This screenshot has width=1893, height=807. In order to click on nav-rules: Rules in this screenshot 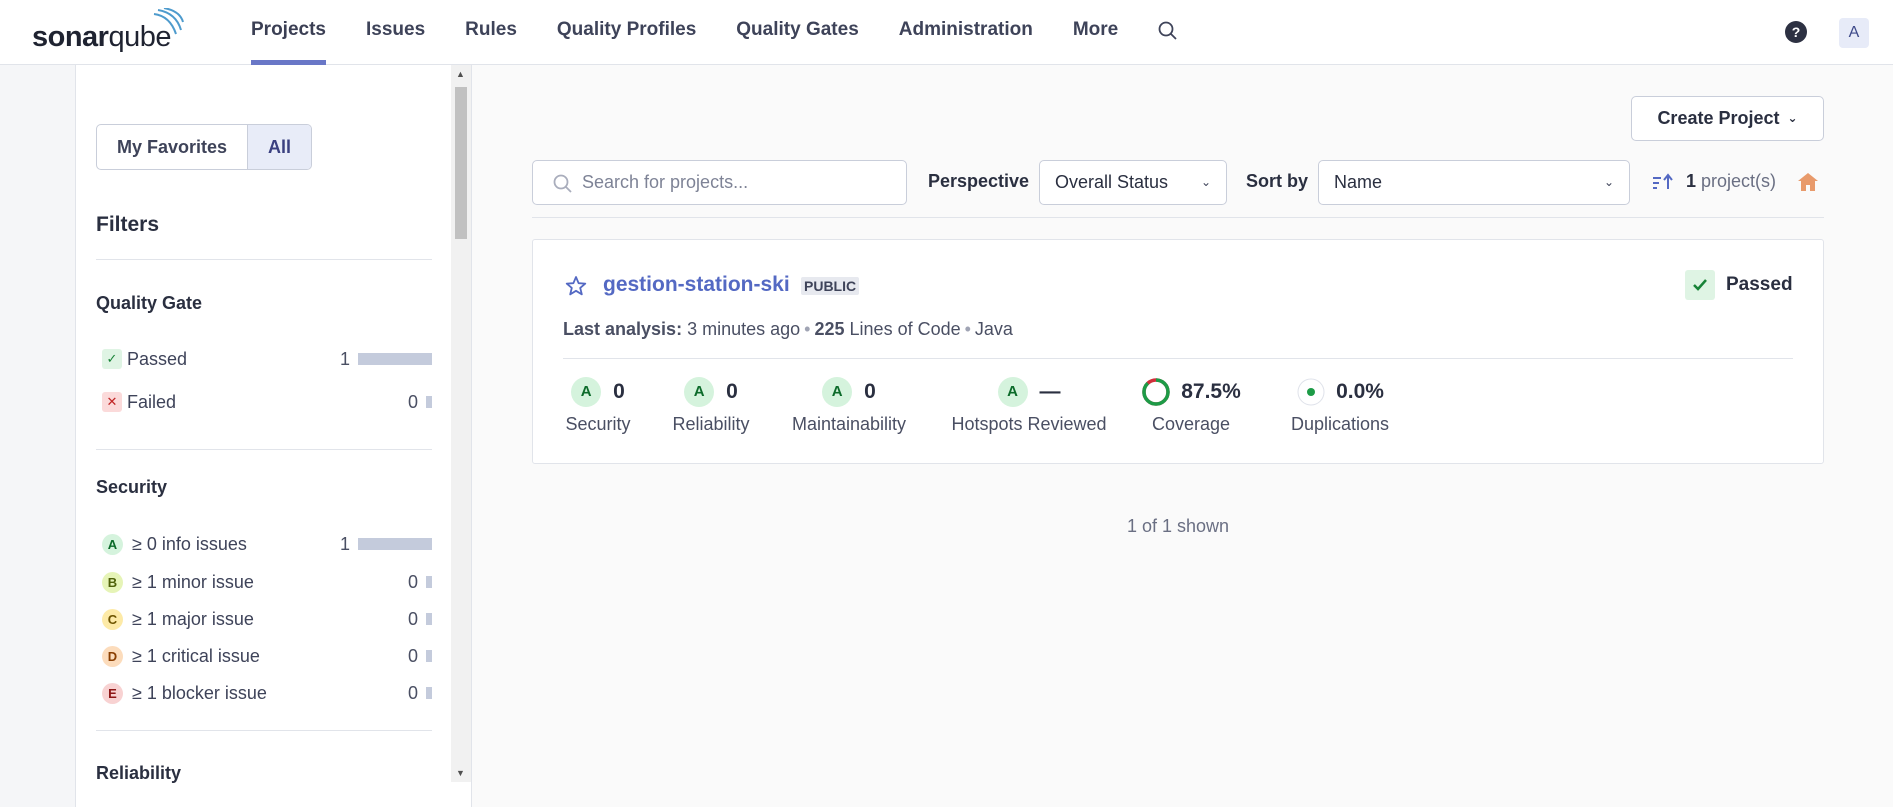, I will do `click(491, 32)`.